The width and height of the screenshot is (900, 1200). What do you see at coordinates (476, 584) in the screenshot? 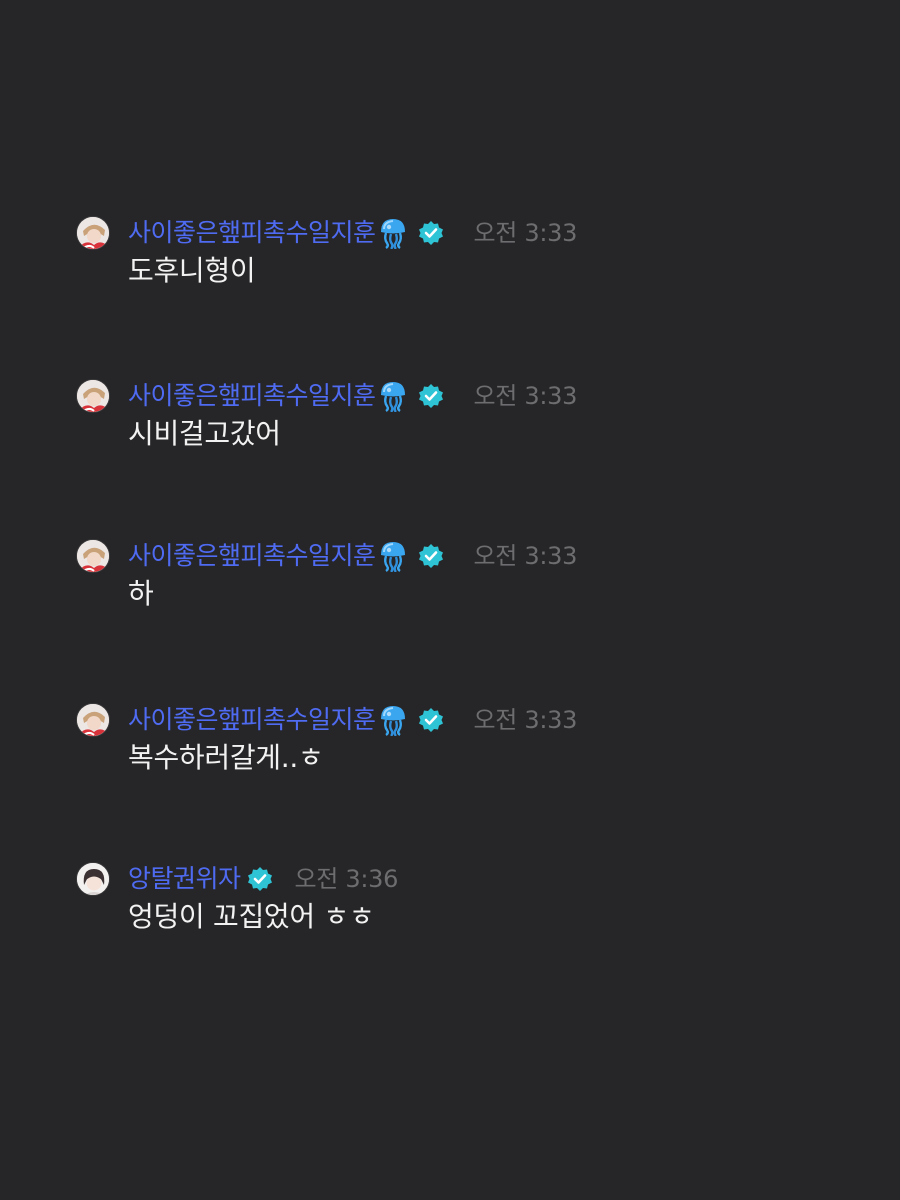
I see `chat-message: 사이좋은햎피촉수일지훈 오전 3:33 하` at bounding box center [476, 584].